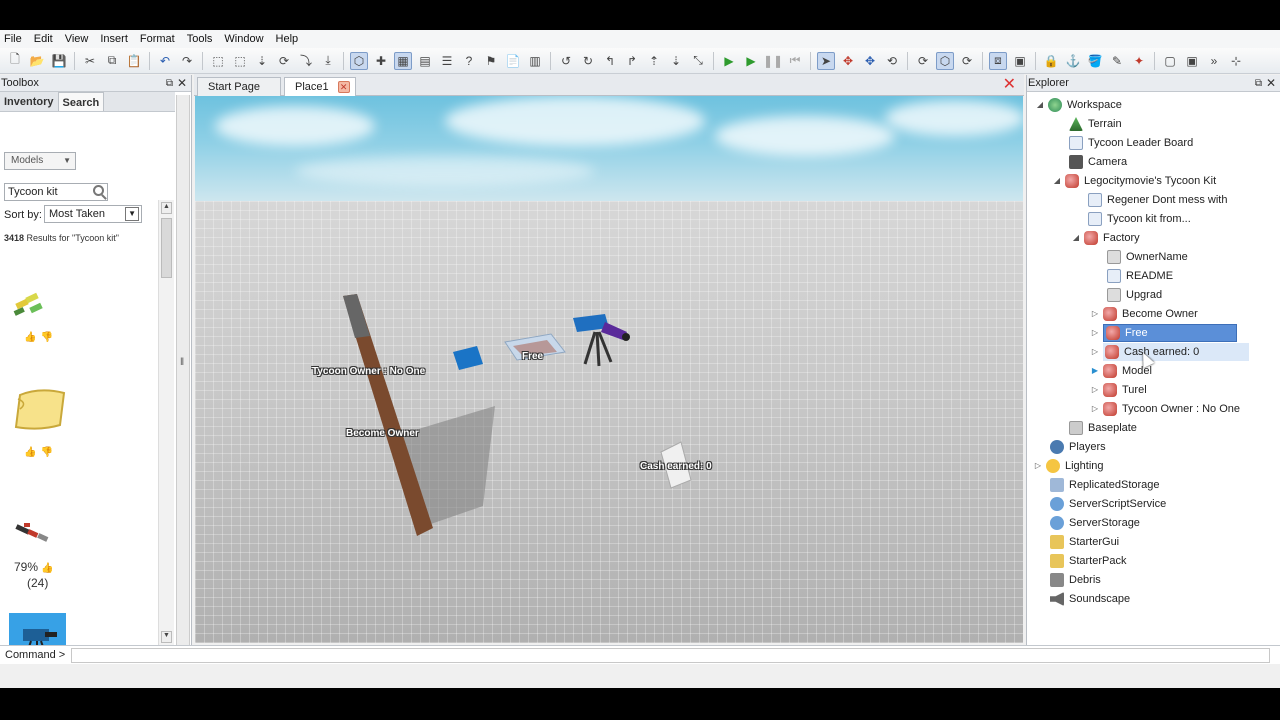 The height and width of the screenshot is (720, 1280). I want to click on tree-item-regener: Regener Dont mess with, so click(1151, 200).